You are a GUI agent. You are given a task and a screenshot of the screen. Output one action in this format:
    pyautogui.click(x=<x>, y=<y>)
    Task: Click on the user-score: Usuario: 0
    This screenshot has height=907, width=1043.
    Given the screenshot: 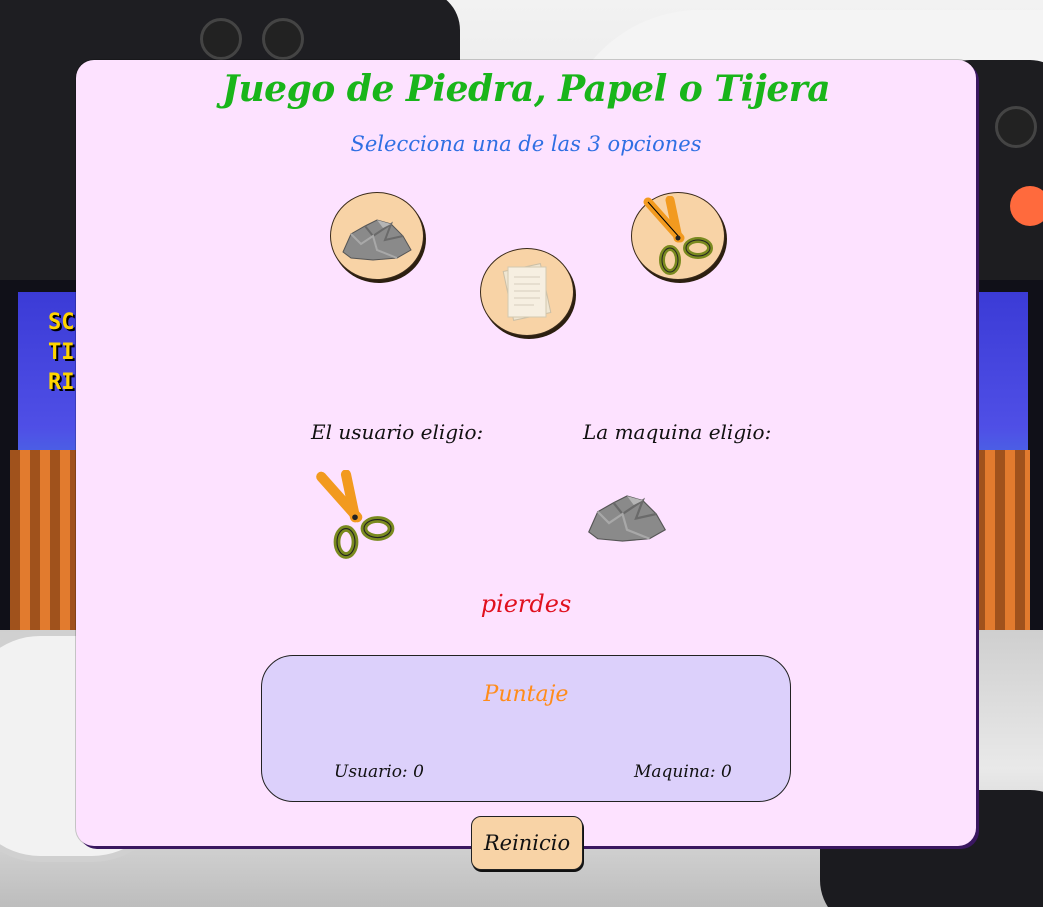 What is the action you would take?
    pyautogui.click(x=379, y=772)
    